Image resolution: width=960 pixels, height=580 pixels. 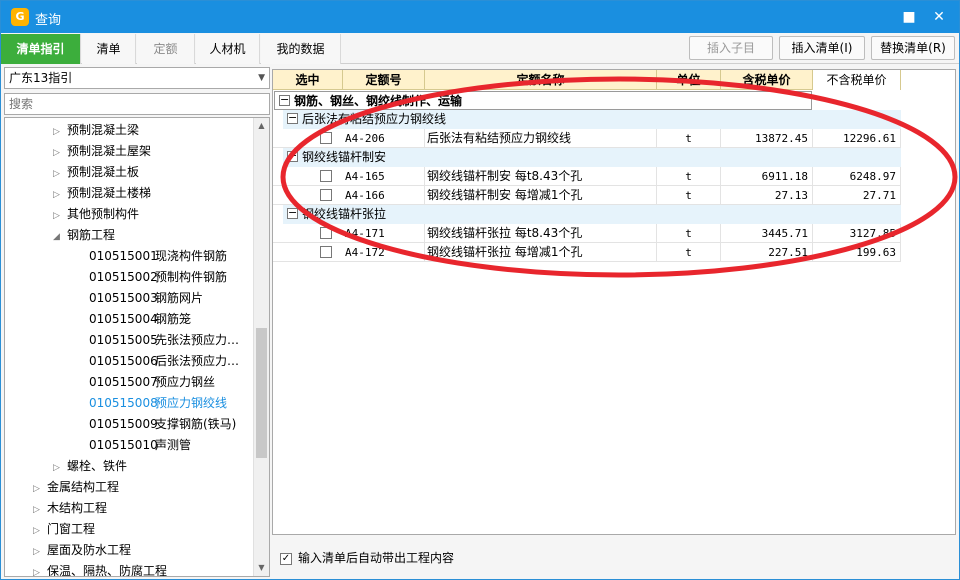 I want to click on tree-item: ▷ 其他预制构件, so click(x=96, y=214).